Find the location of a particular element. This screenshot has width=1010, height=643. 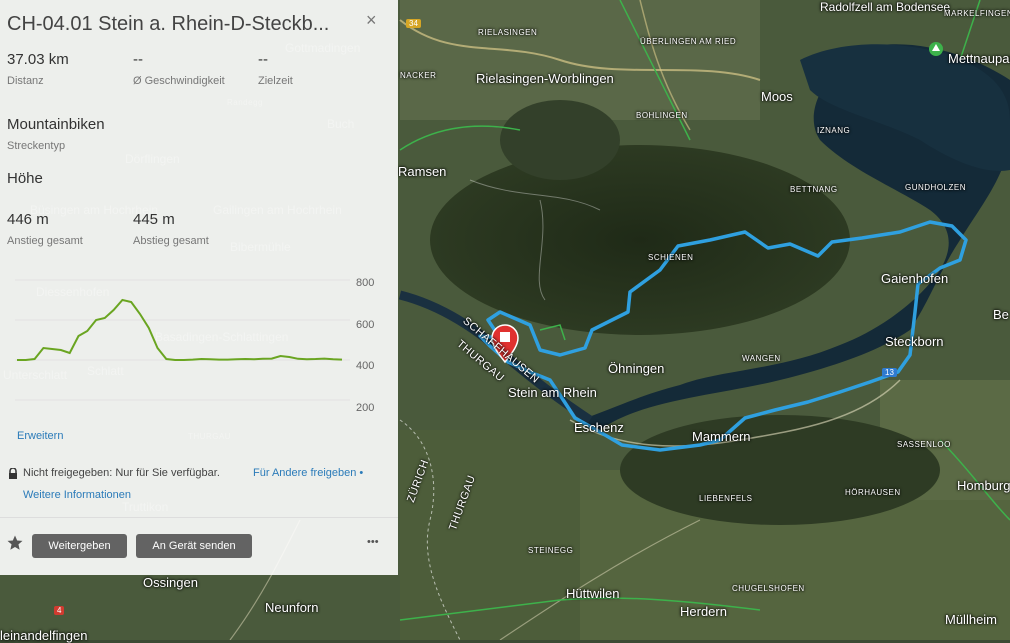

route-type-label: Streckentyp is located at coordinates (36, 146).